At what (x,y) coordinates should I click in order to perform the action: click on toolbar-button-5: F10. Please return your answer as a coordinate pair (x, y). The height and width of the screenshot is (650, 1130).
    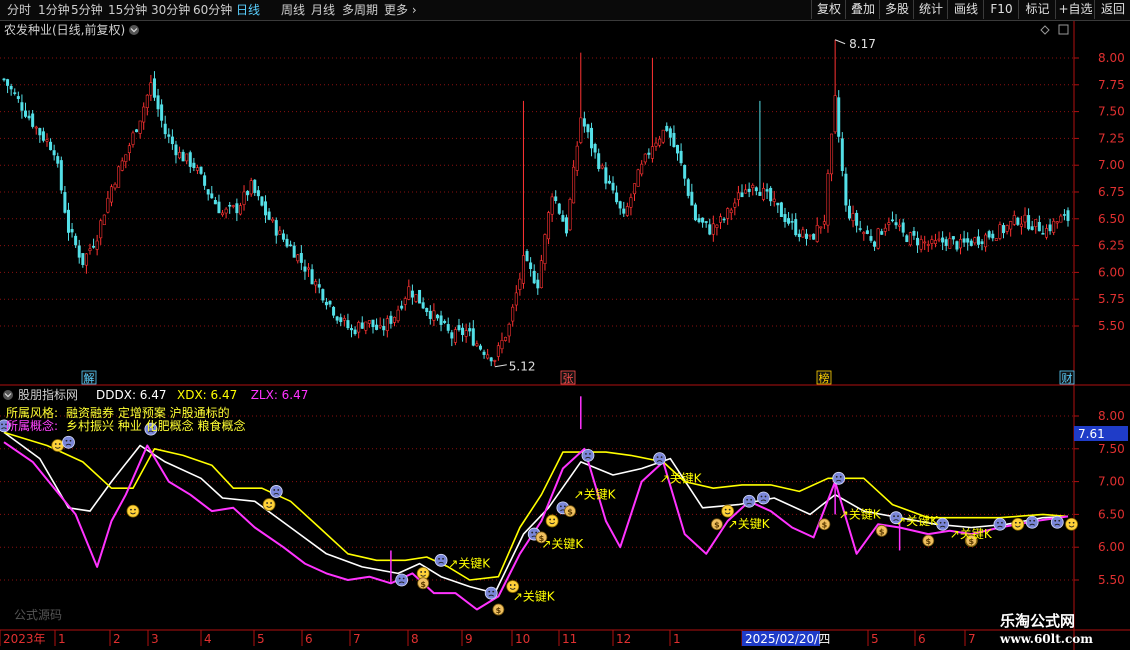
    Looking at the image, I should click on (1001, 9).